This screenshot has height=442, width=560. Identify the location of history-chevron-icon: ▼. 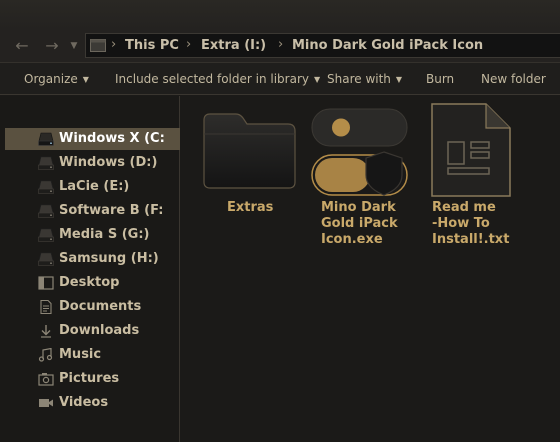
(74, 46).